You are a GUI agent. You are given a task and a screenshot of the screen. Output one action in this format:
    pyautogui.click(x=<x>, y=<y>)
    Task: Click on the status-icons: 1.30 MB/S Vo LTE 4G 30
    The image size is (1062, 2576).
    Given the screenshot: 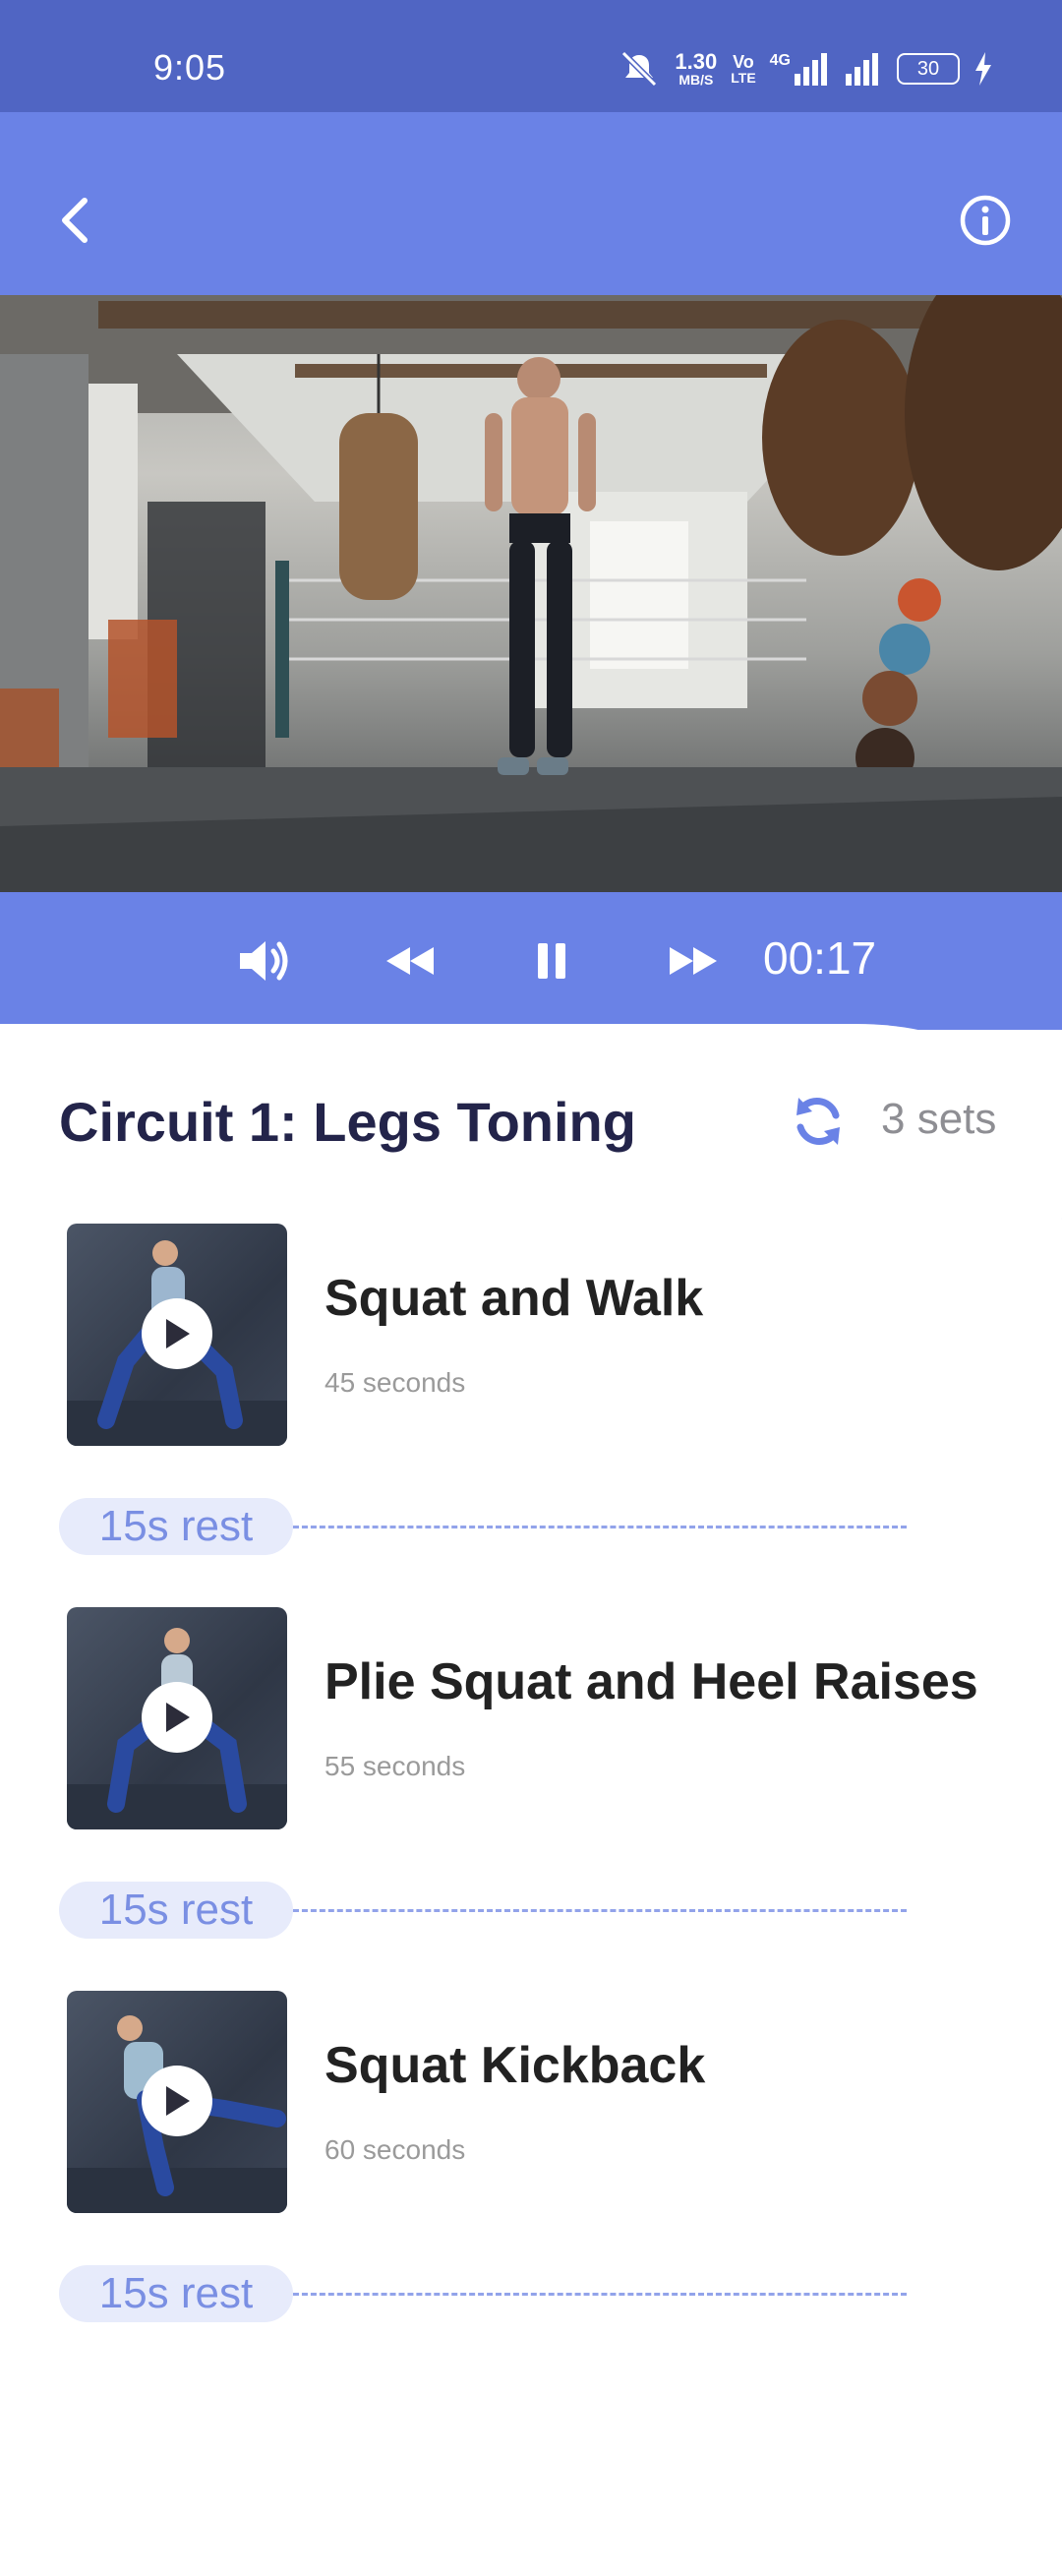 What is the action you would take?
    pyautogui.click(x=805, y=69)
    